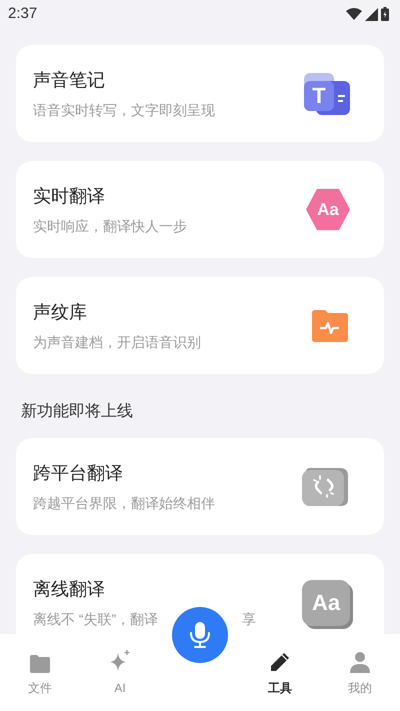 This screenshot has height=711, width=400. I want to click on wifi-icon, so click(354, 14).